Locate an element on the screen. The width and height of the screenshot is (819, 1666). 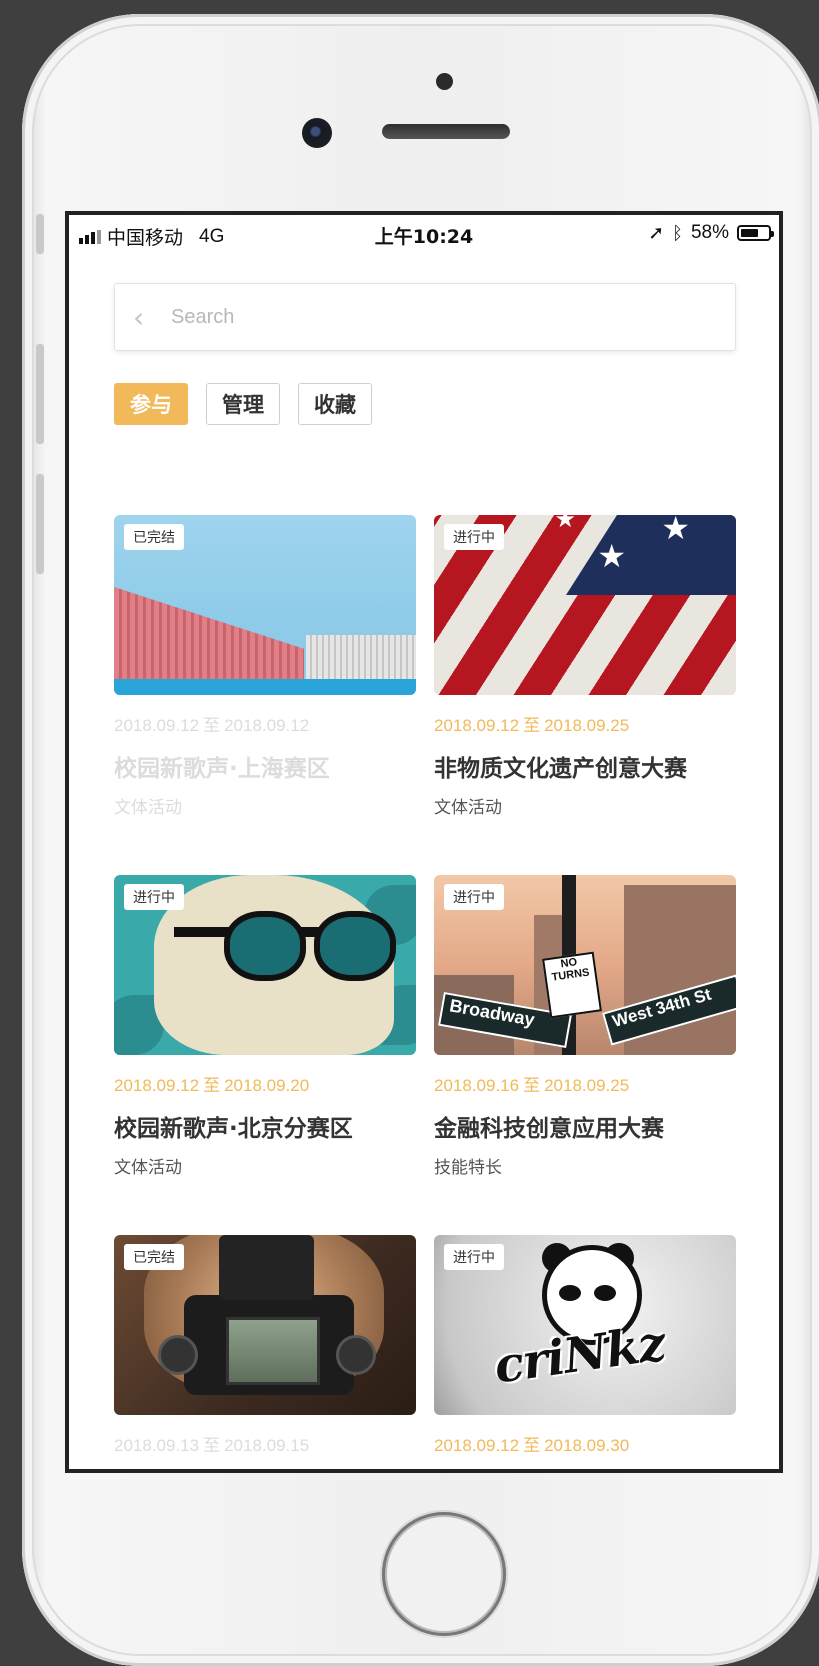
bluetooth-icon: ᛒ is located at coordinates (677, 233).